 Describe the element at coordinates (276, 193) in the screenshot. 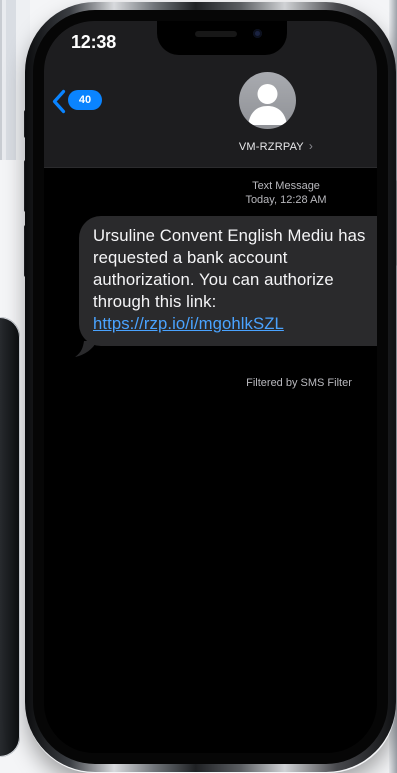

I see `message-metadata: Text Message Today, 12:28 AM` at that location.